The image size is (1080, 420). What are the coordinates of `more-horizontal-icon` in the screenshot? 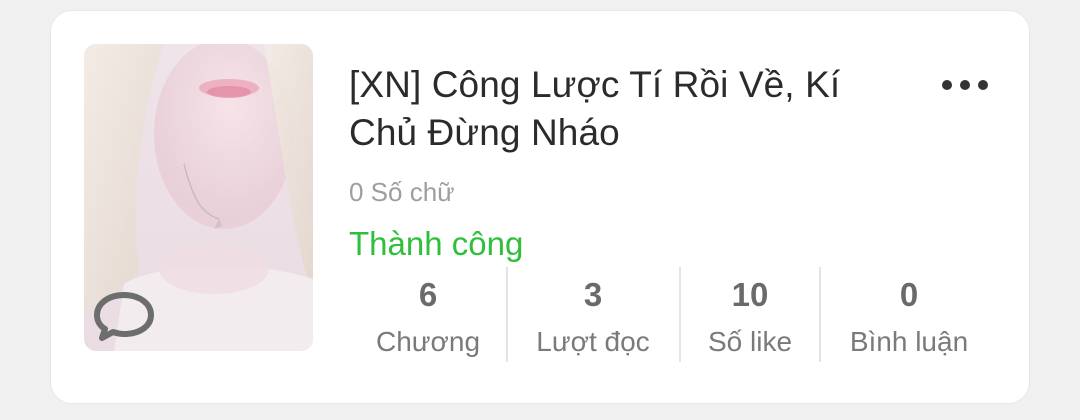 It's located at (965, 85).